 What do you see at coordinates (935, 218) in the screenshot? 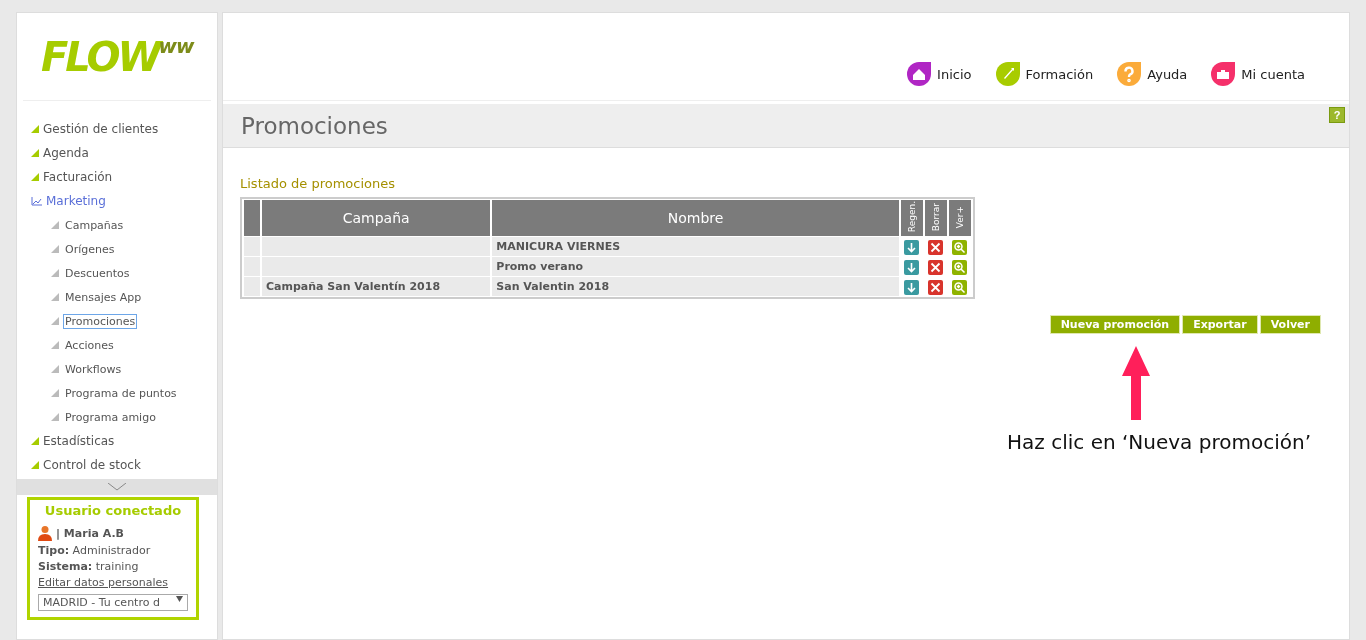
I see `column-header: Borrar` at bounding box center [935, 218].